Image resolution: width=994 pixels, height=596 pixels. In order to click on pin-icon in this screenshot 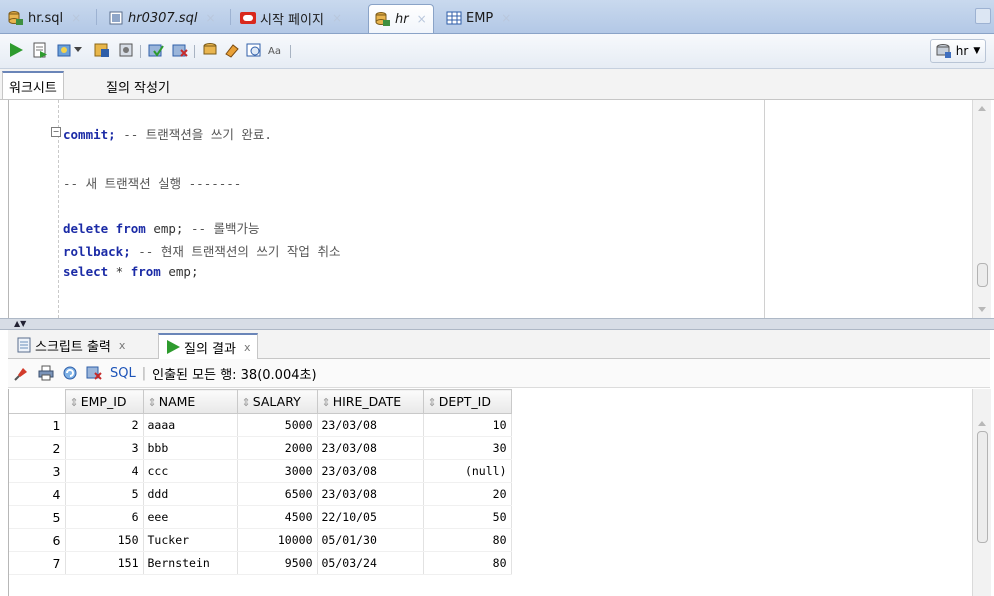, I will do `click(22, 373)`.